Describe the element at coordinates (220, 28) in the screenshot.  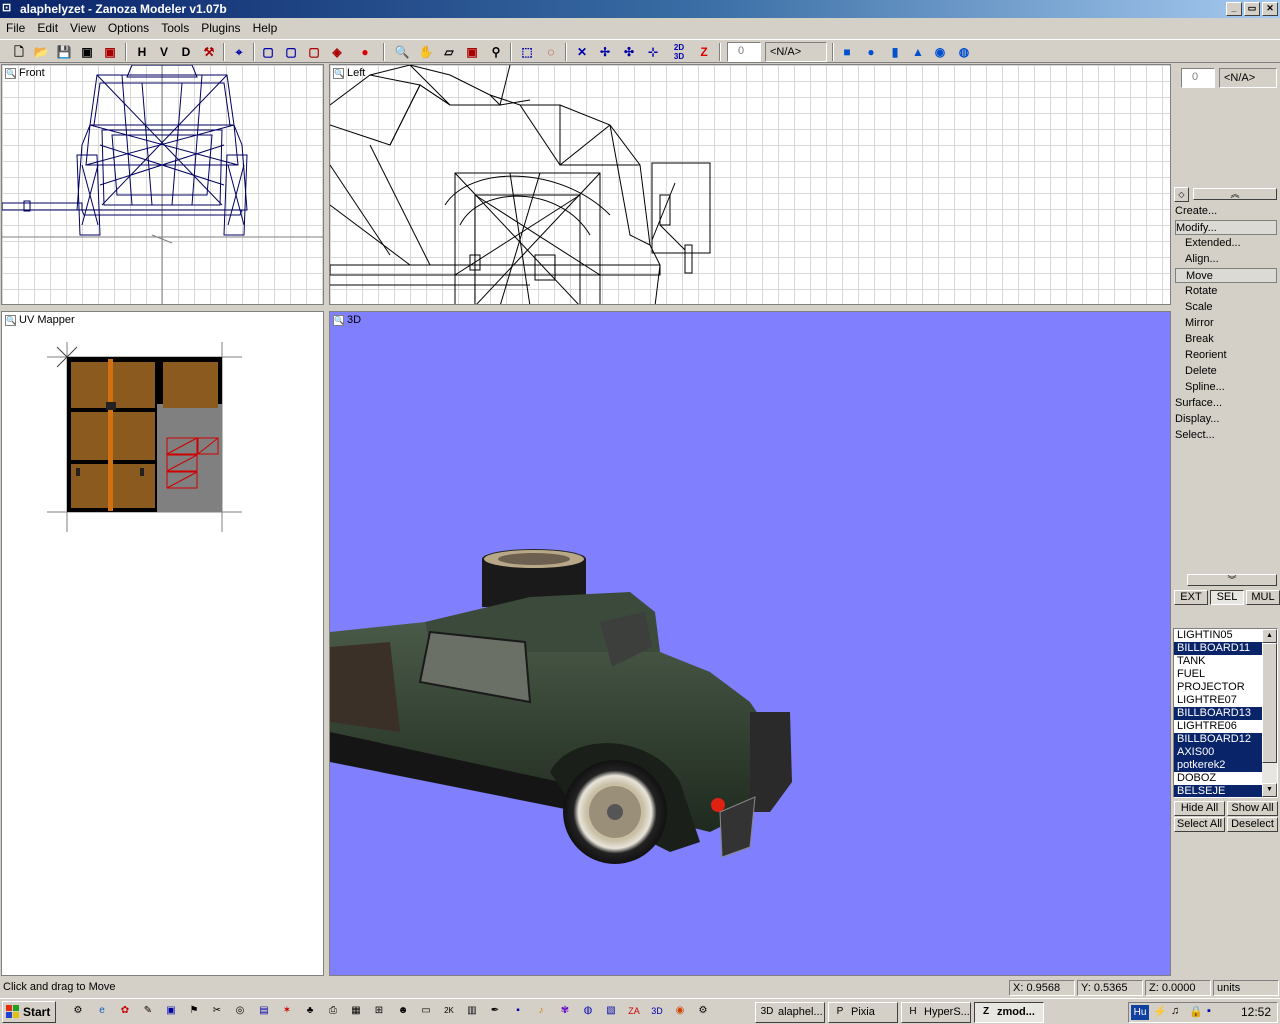
I see `menu-plugins: Plugins` at that location.